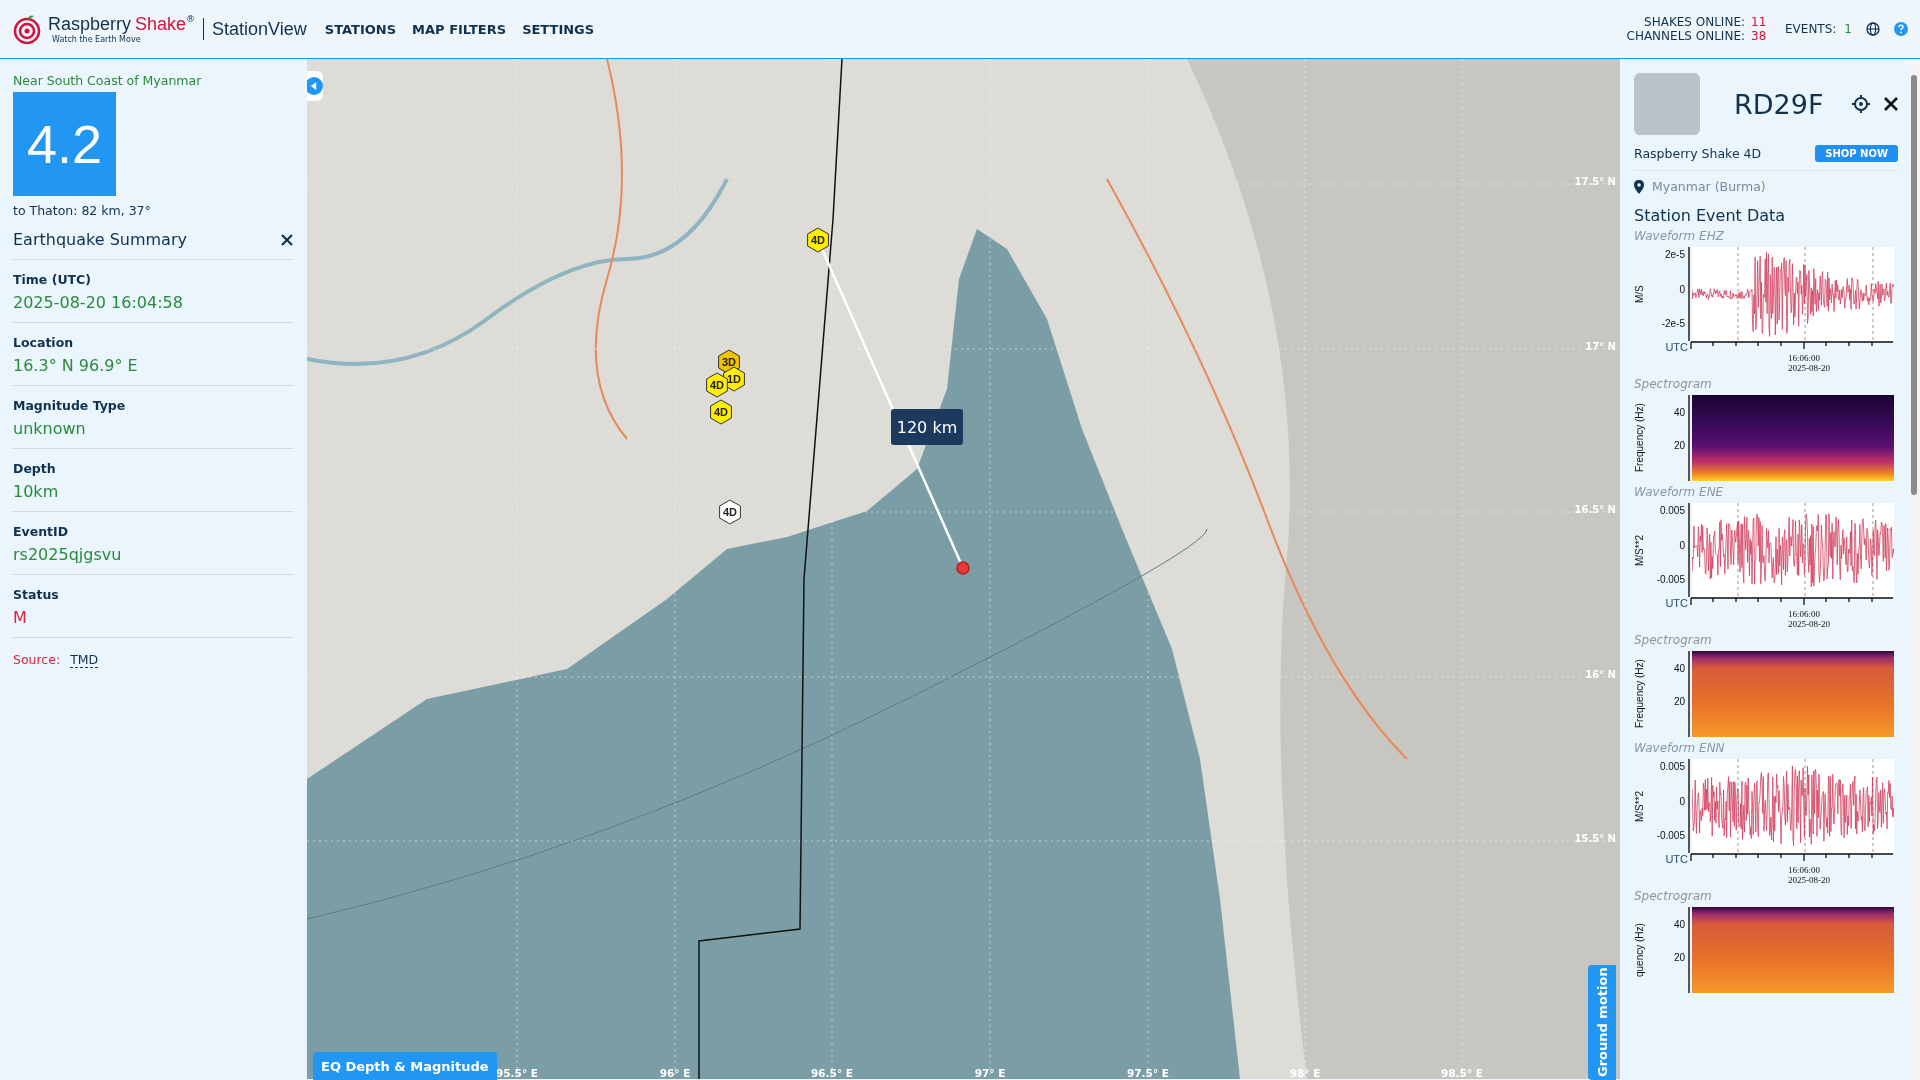 The height and width of the screenshot is (1080, 1920). Describe the element at coordinates (1759, 36) in the screenshot. I see `stat-value: 38` at that location.